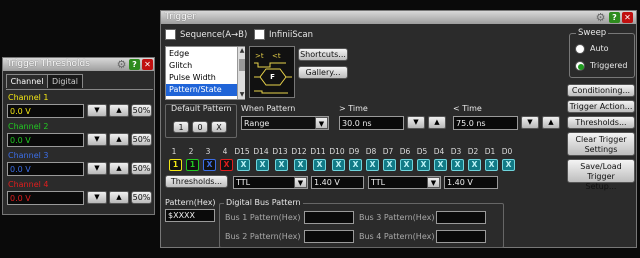  What do you see at coordinates (371, 123) in the screenshot?
I see `gt-time-field: 30.0 ns` at bounding box center [371, 123].